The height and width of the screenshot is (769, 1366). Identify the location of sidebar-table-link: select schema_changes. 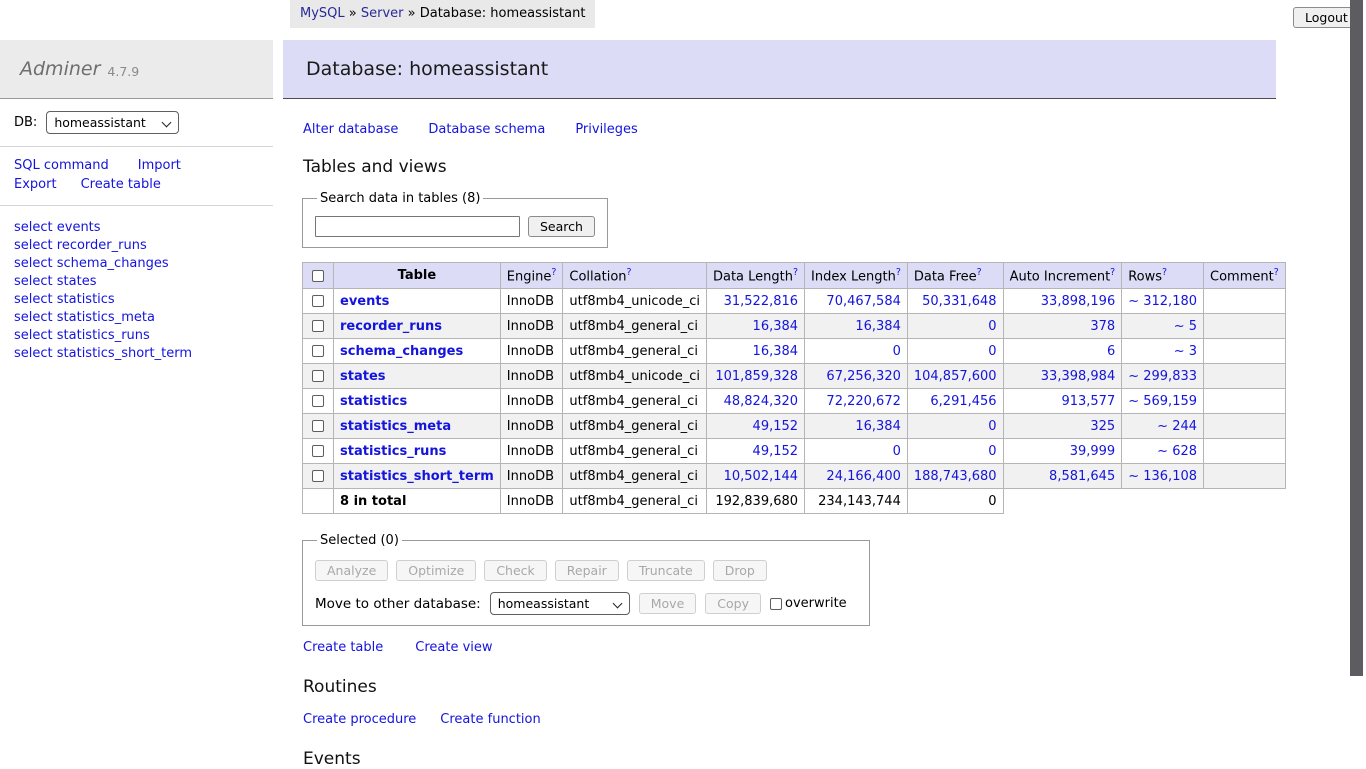
(103, 264).